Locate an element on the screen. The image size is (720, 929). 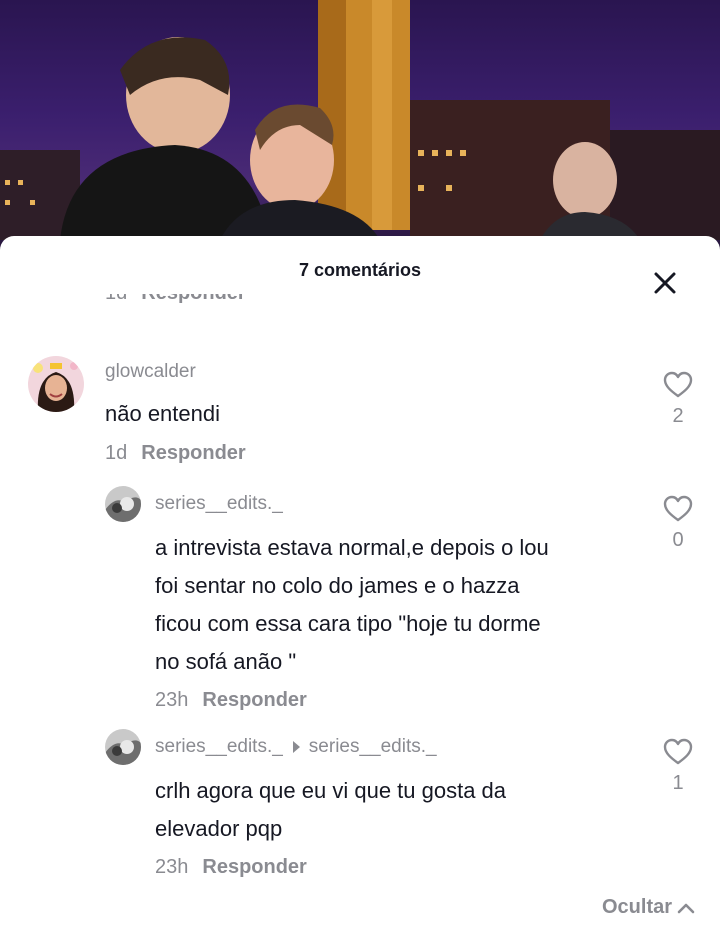
comment-username: glowcalder is located at coordinates (150, 372).